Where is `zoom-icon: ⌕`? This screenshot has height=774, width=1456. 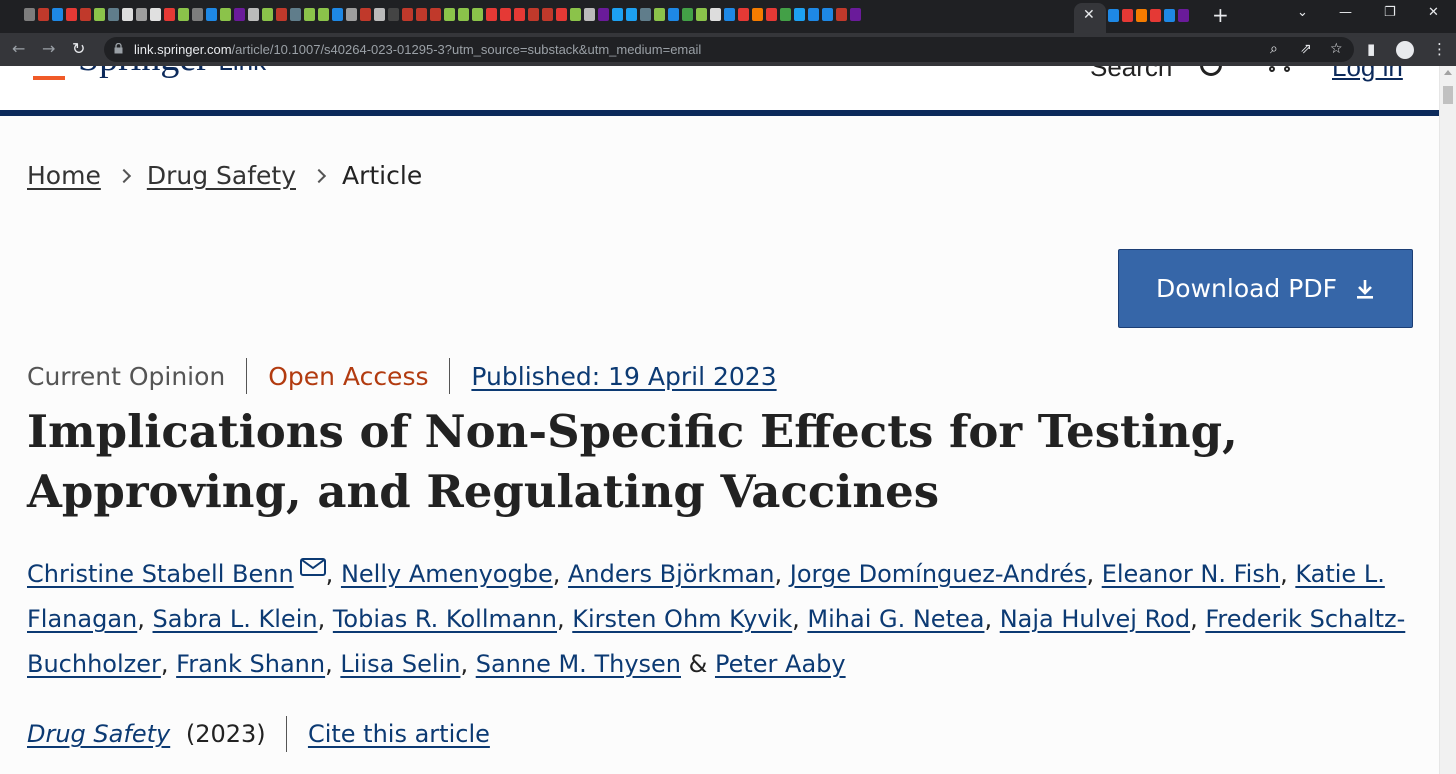 zoom-icon: ⌕ is located at coordinates (1274, 49).